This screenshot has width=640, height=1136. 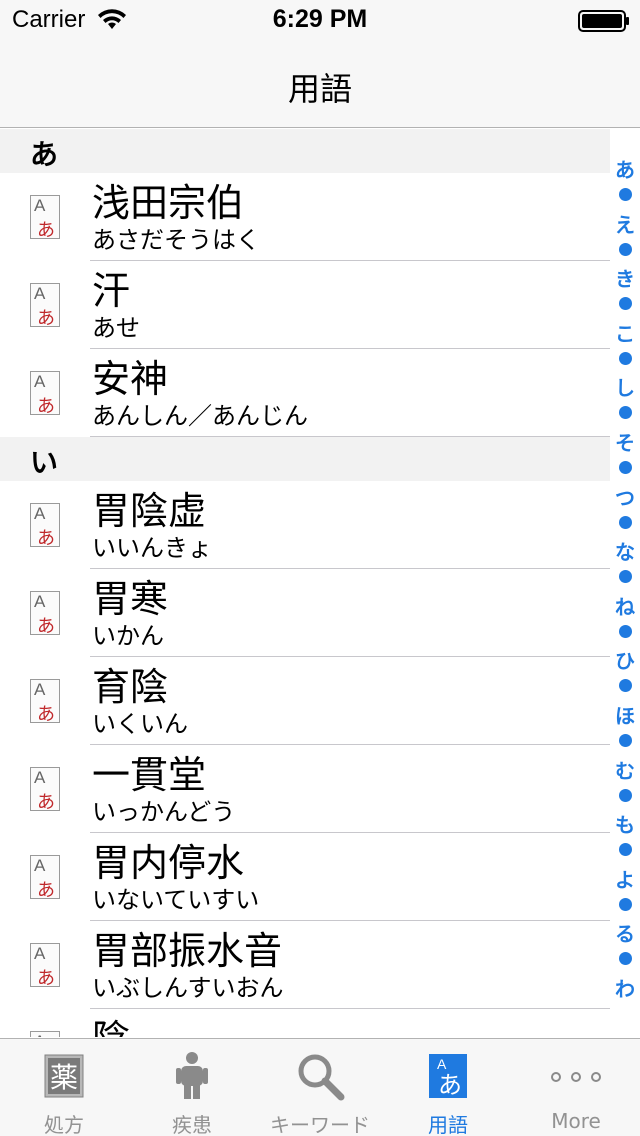 I want to click on term-reading: いっかんどう, so click(x=164, y=812).